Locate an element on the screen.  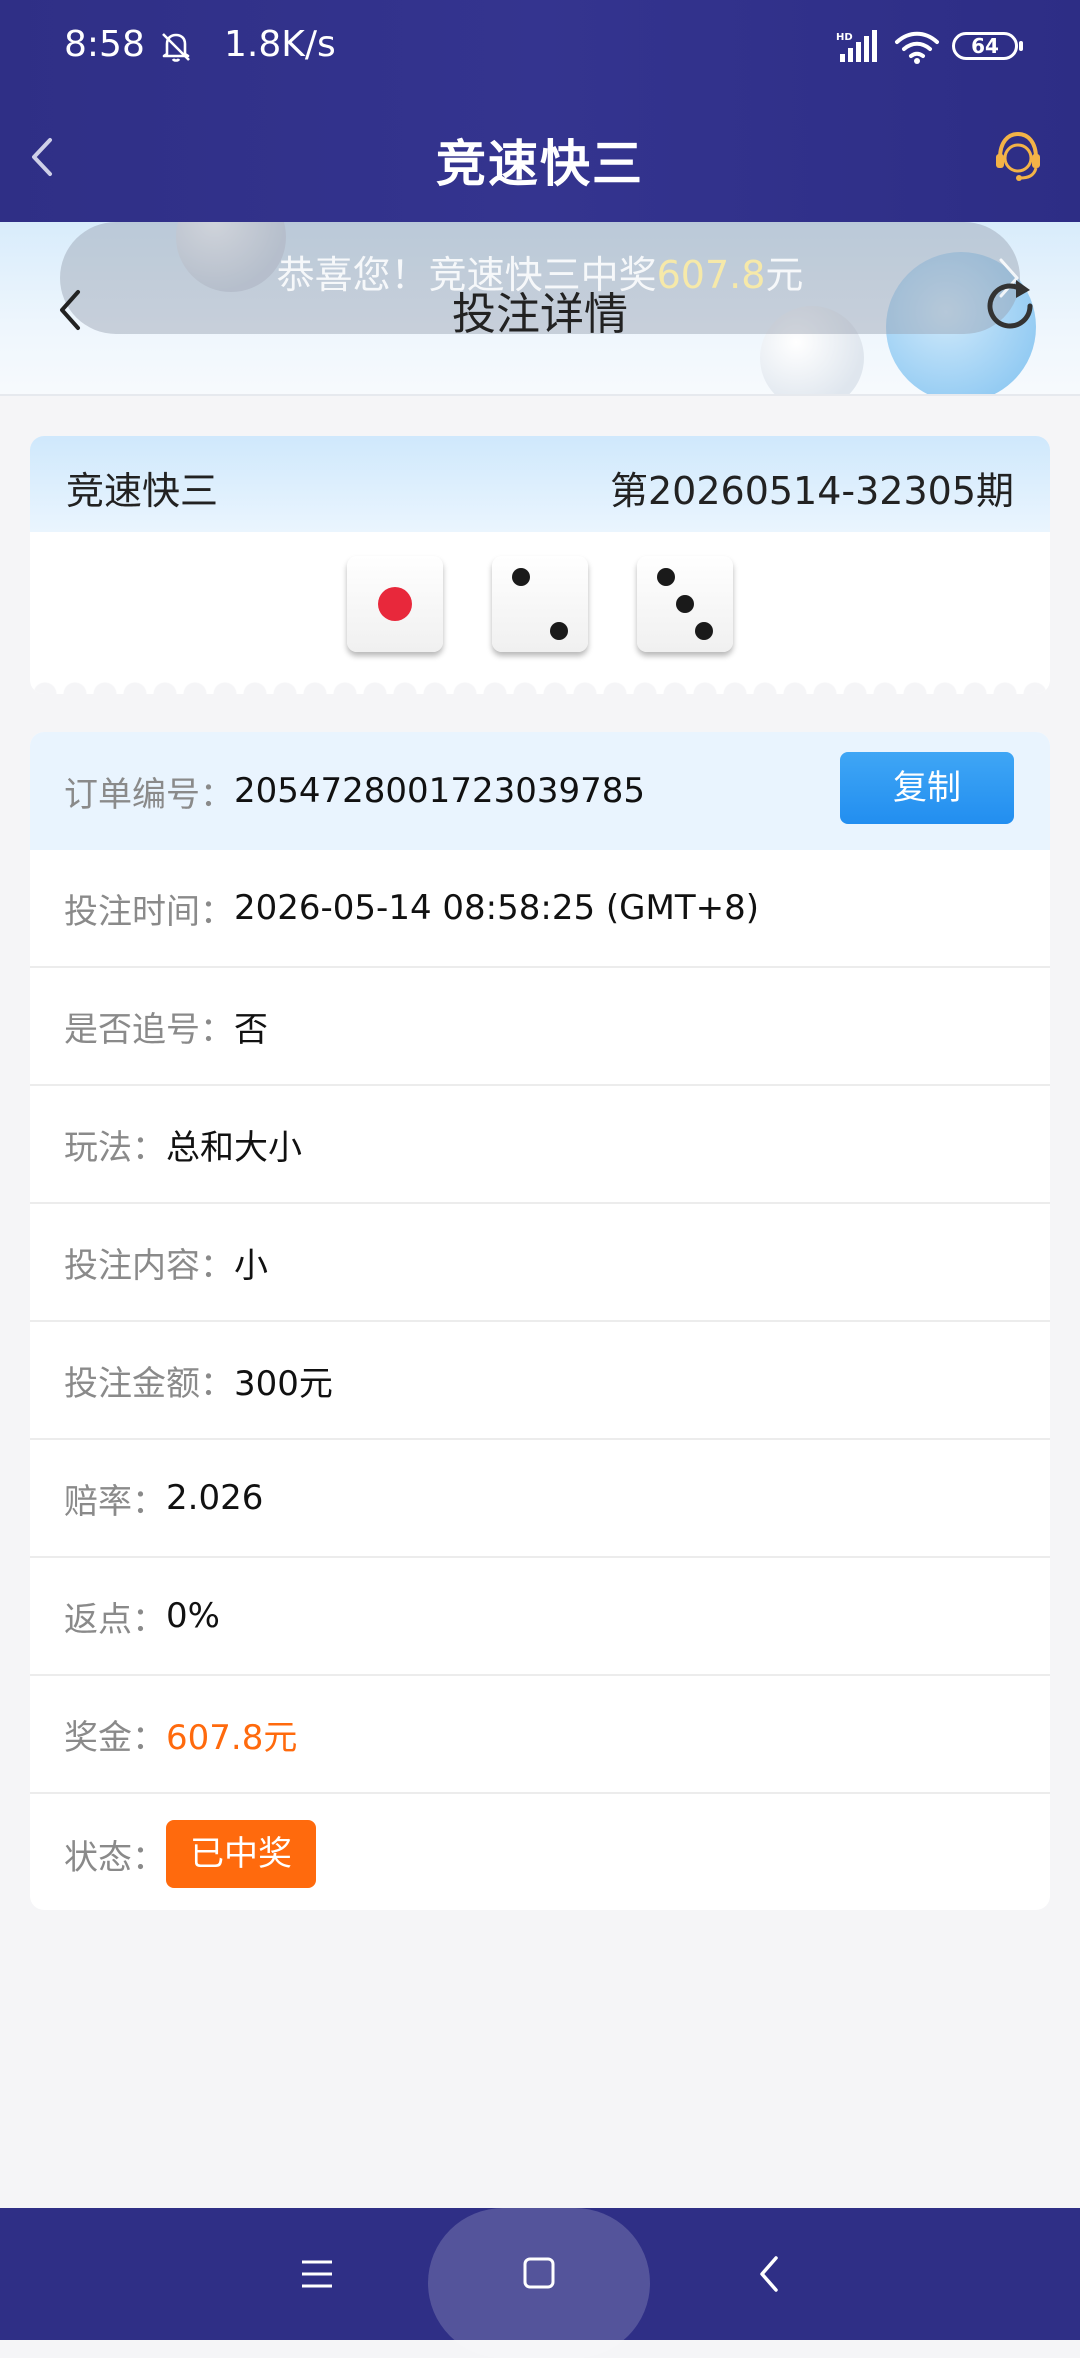
network-speed: 1.8K/s is located at coordinates (280, 44).